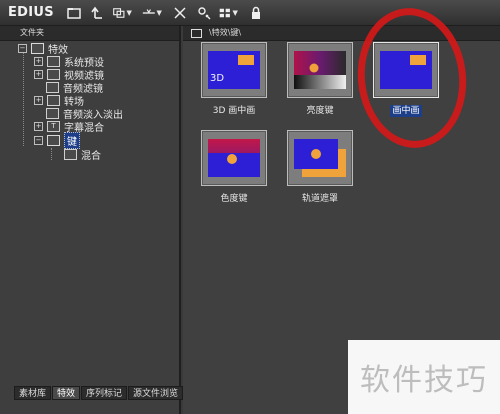 This screenshot has width=500, height=414. What do you see at coordinates (152, 13) in the screenshot?
I see `split-icon: ▼` at bounding box center [152, 13].